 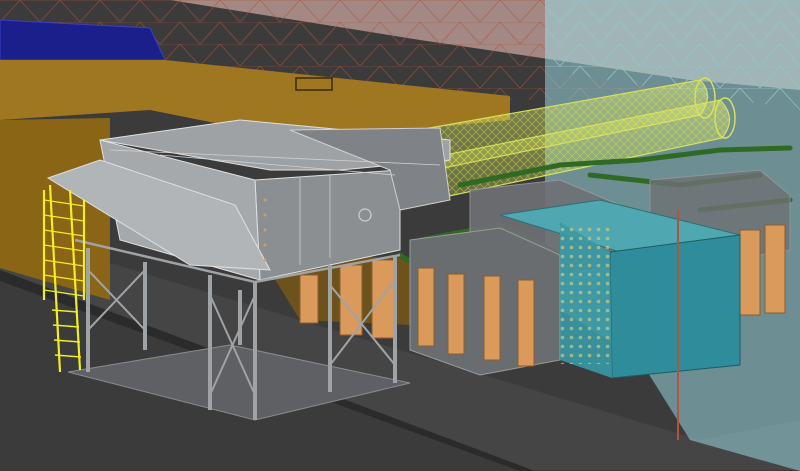 I want to click on perforated-screen, so click(x=585, y=294).